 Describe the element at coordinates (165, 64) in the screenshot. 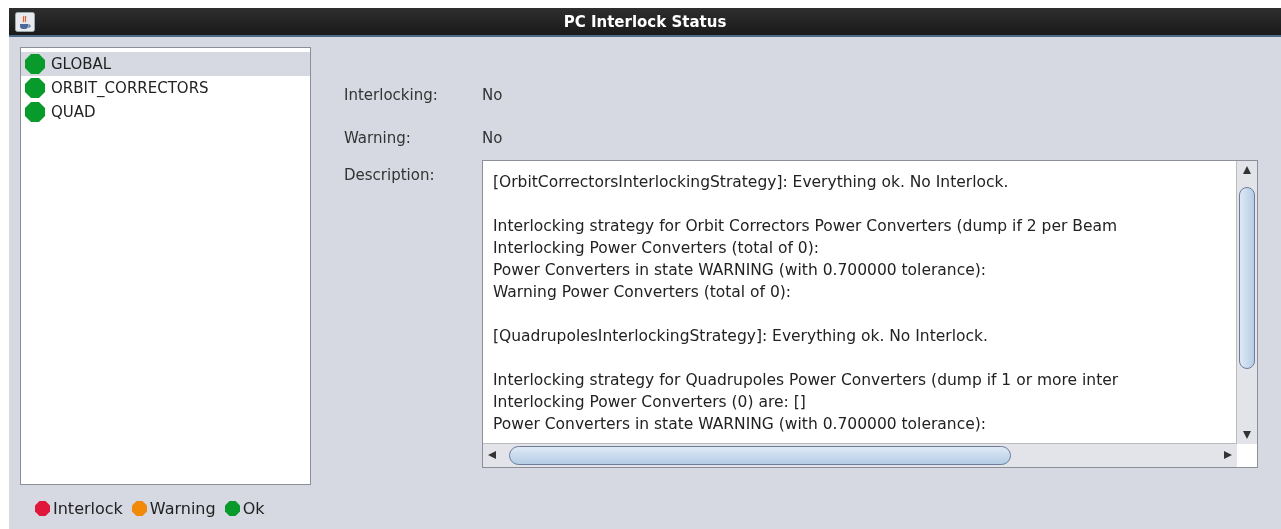

I see `tree-item: GLOBAL` at that location.